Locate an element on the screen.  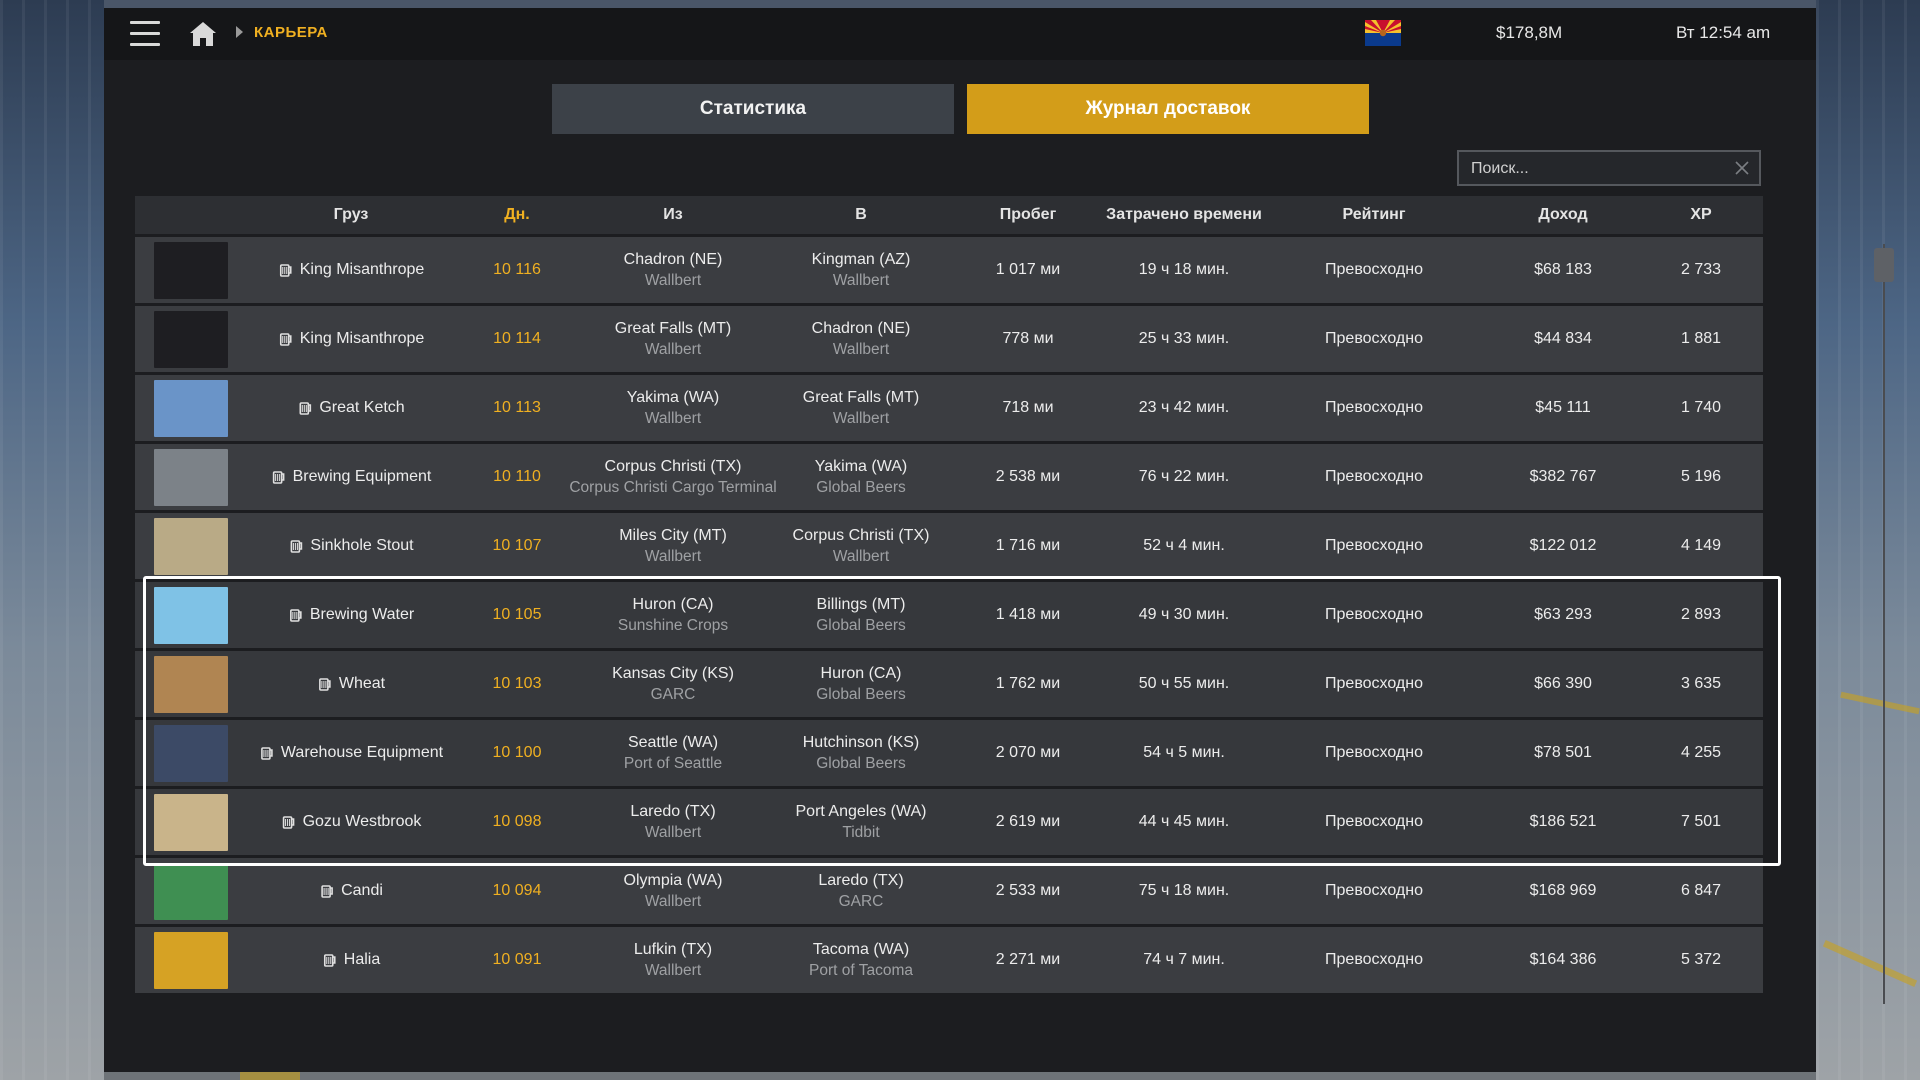
to-company: Port of Tacoma is located at coordinates (861, 970).